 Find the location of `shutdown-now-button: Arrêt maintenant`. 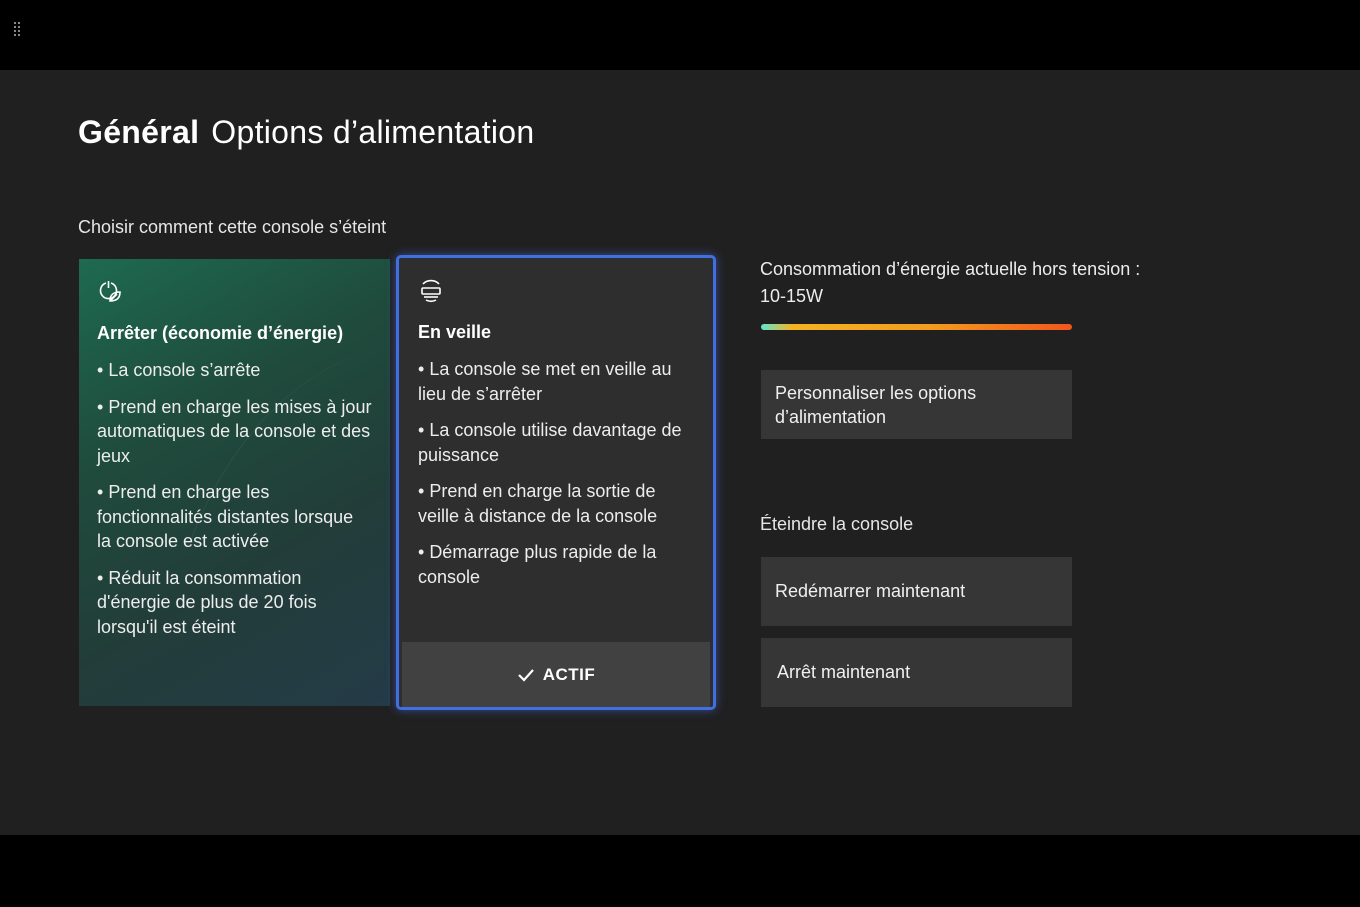

shutdown-now-button: Arrêt maintenant is located at coordinates (916, 672).